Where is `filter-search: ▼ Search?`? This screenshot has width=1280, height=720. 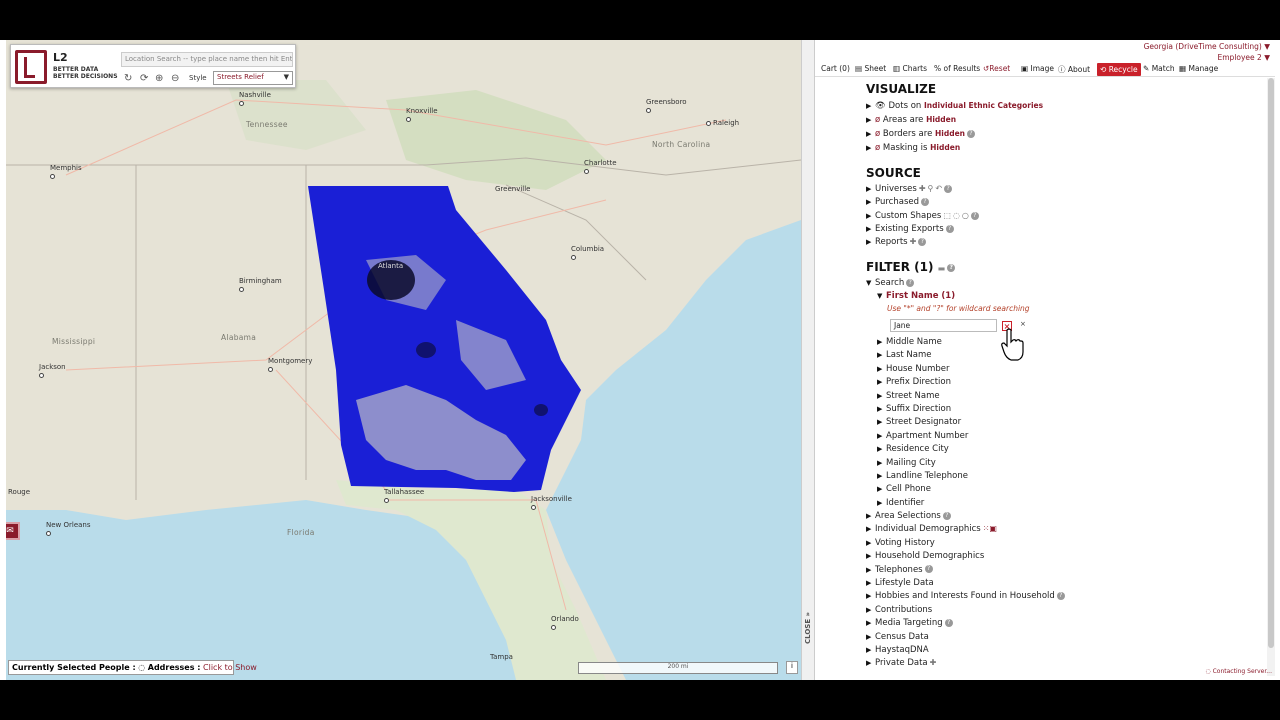
filter-search: ▼ Search? is located at coordinates (890, 283).